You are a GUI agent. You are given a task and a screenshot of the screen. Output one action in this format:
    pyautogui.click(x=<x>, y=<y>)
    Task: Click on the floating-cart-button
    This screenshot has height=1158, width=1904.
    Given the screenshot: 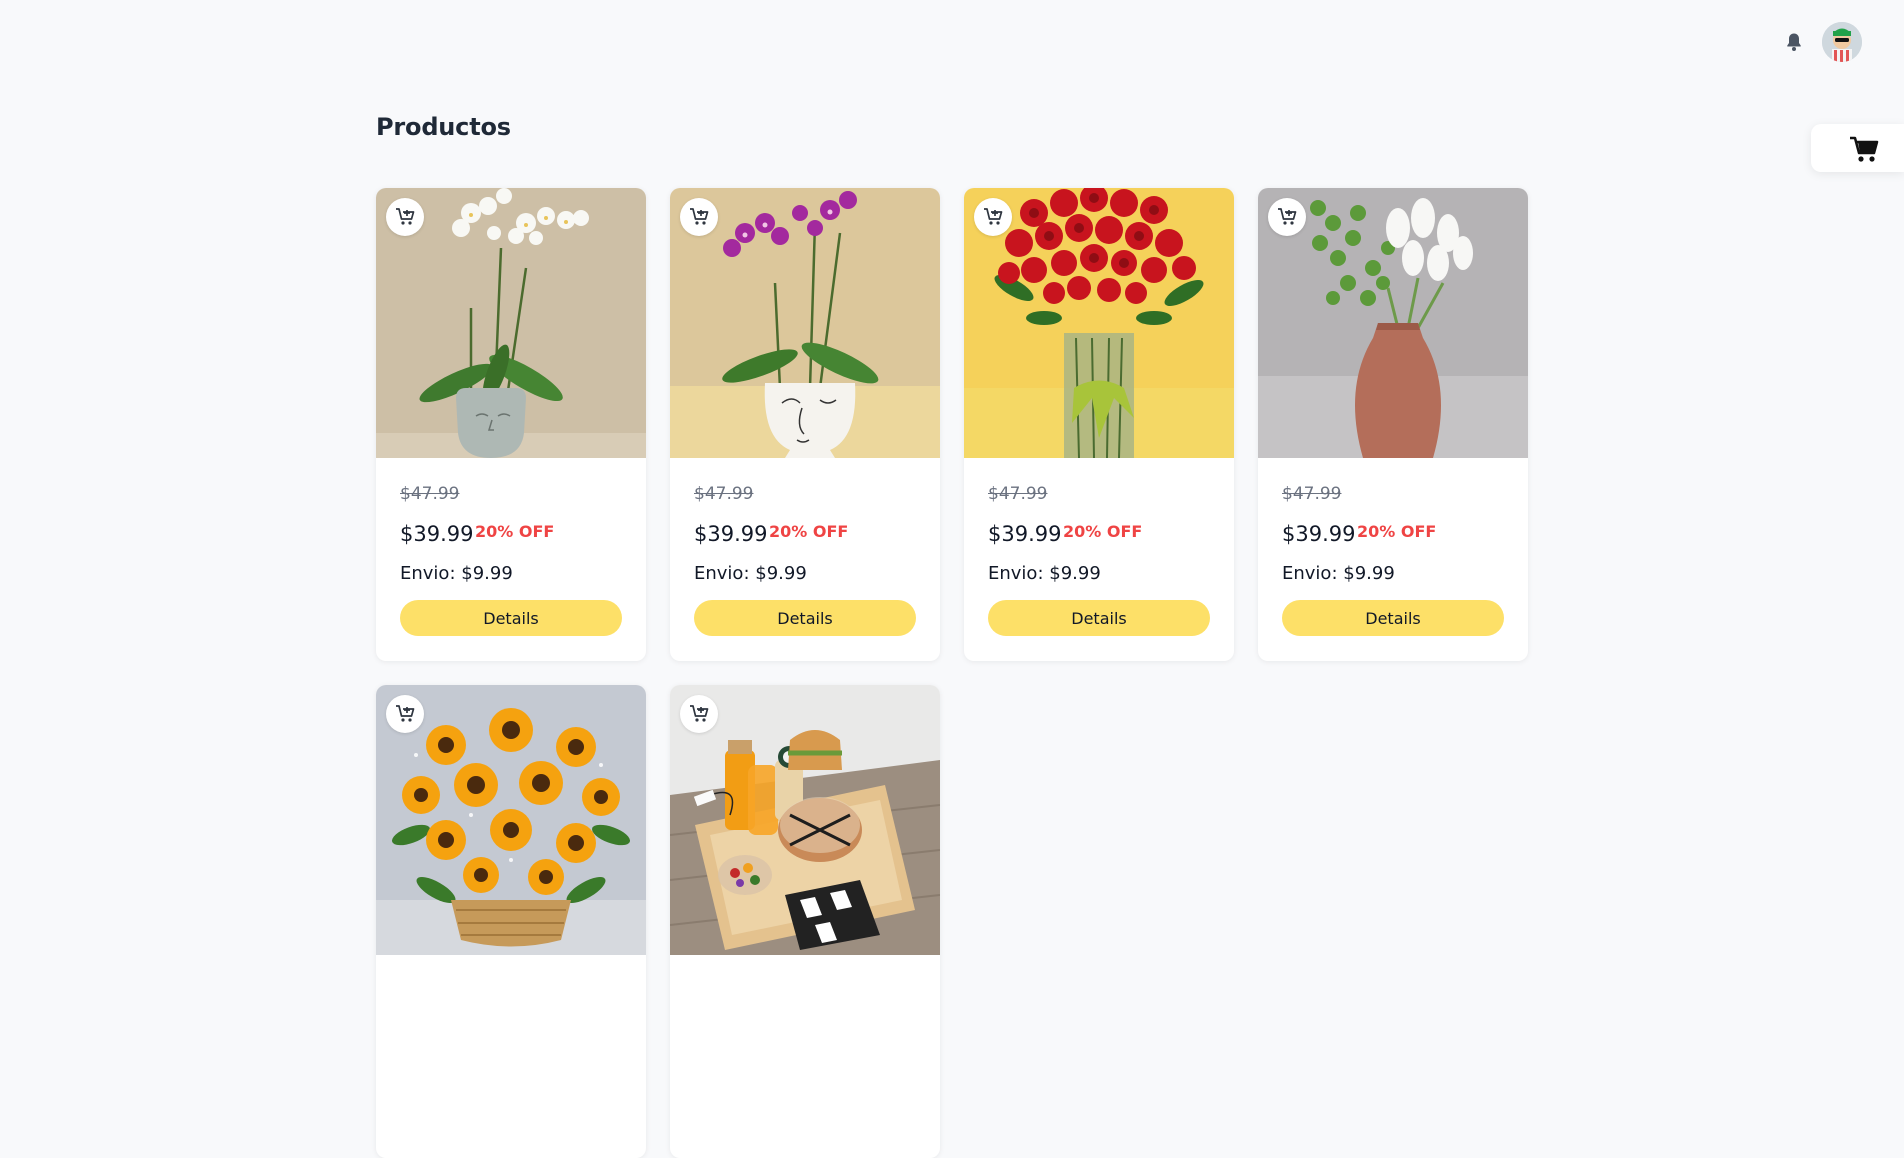 What is the action you would take?
    pyautogui.click(x=1857, y=148)
    